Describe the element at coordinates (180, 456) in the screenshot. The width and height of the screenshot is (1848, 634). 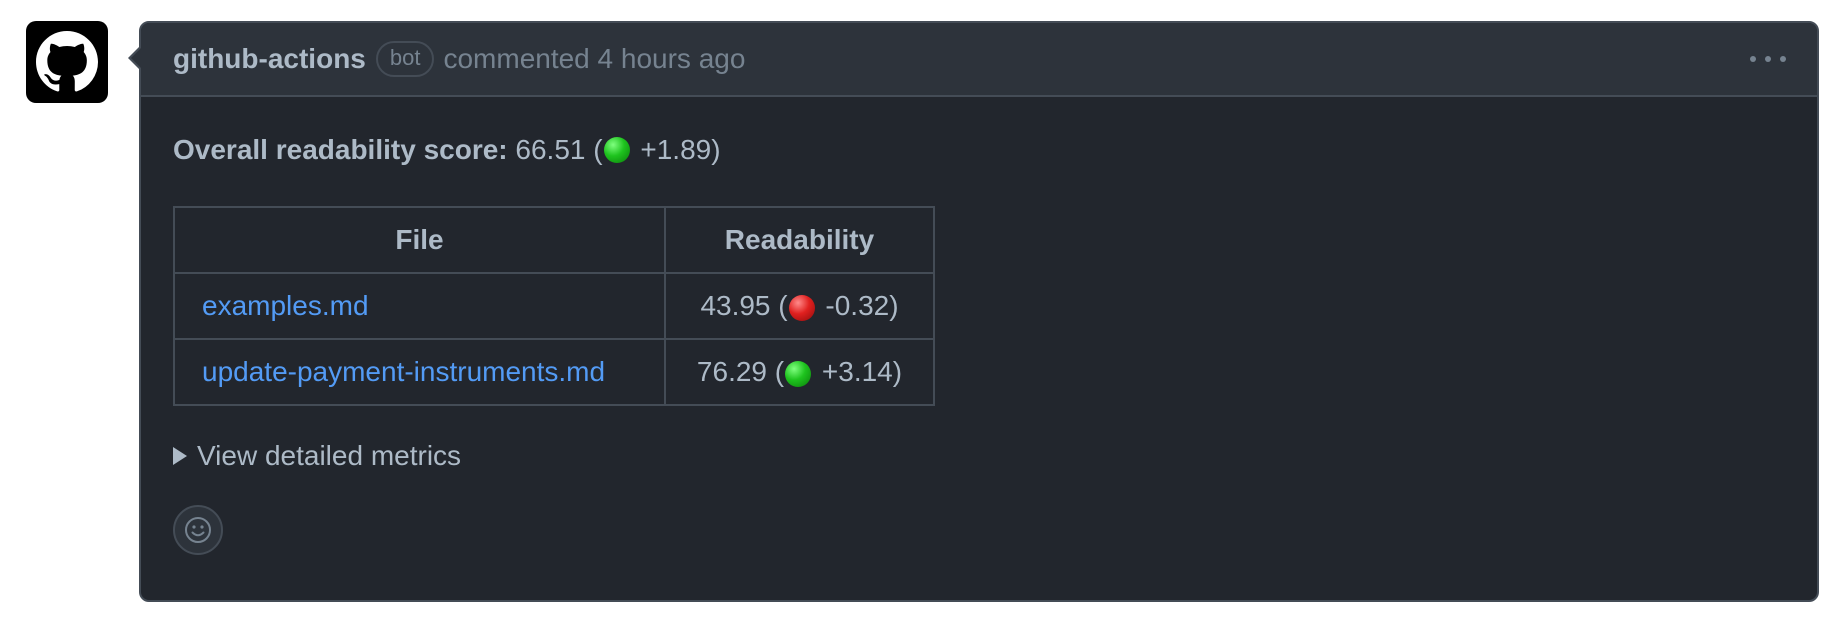
I see `triangle-right-icon` at that location.